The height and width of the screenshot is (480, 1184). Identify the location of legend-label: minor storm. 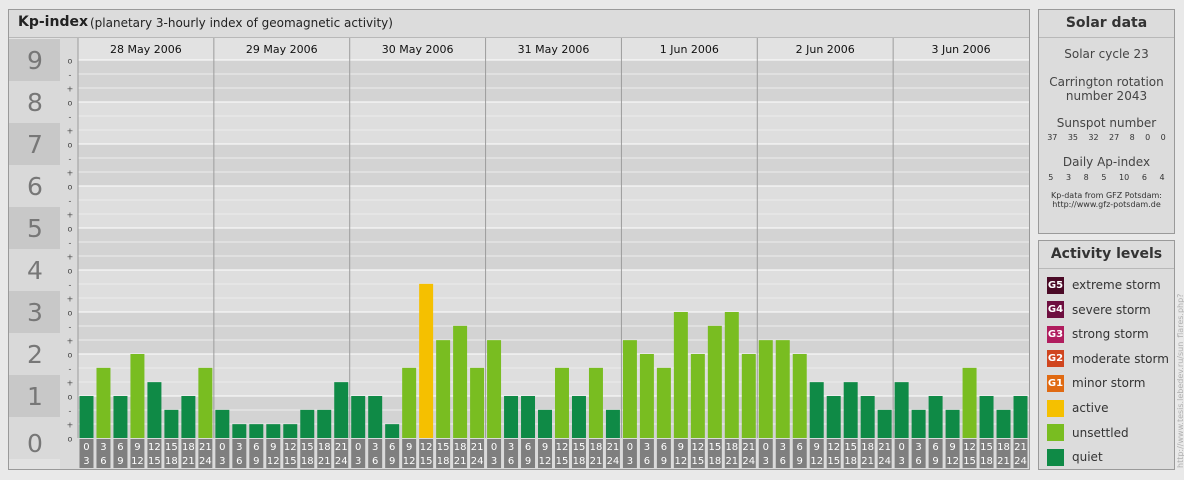
(1109, 383).